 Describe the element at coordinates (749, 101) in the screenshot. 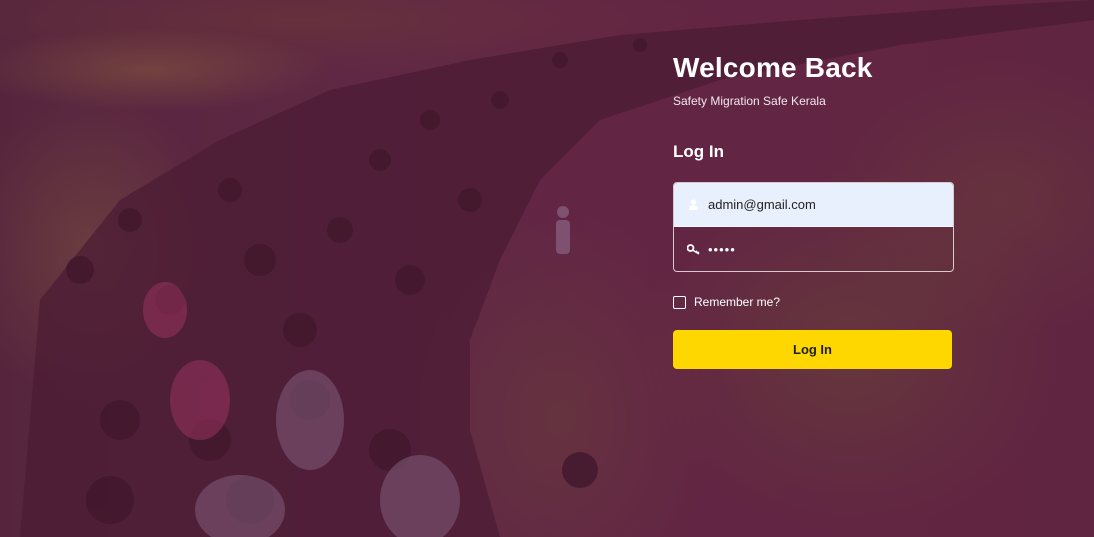

I see `page-subtitle: Safety Migration Safe Kerala` at that location.